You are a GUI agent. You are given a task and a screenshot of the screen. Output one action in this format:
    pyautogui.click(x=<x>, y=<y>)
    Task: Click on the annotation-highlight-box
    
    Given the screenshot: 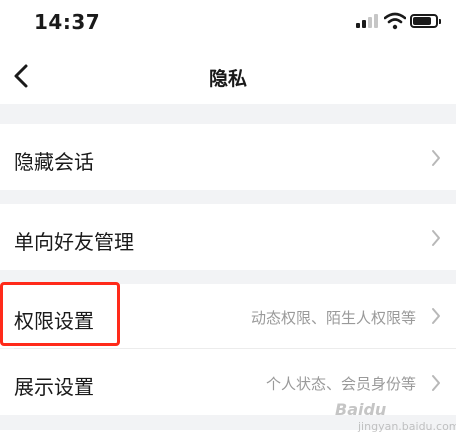 What is the action you would take?
    pyautogui.click(x=60, y=314)
    